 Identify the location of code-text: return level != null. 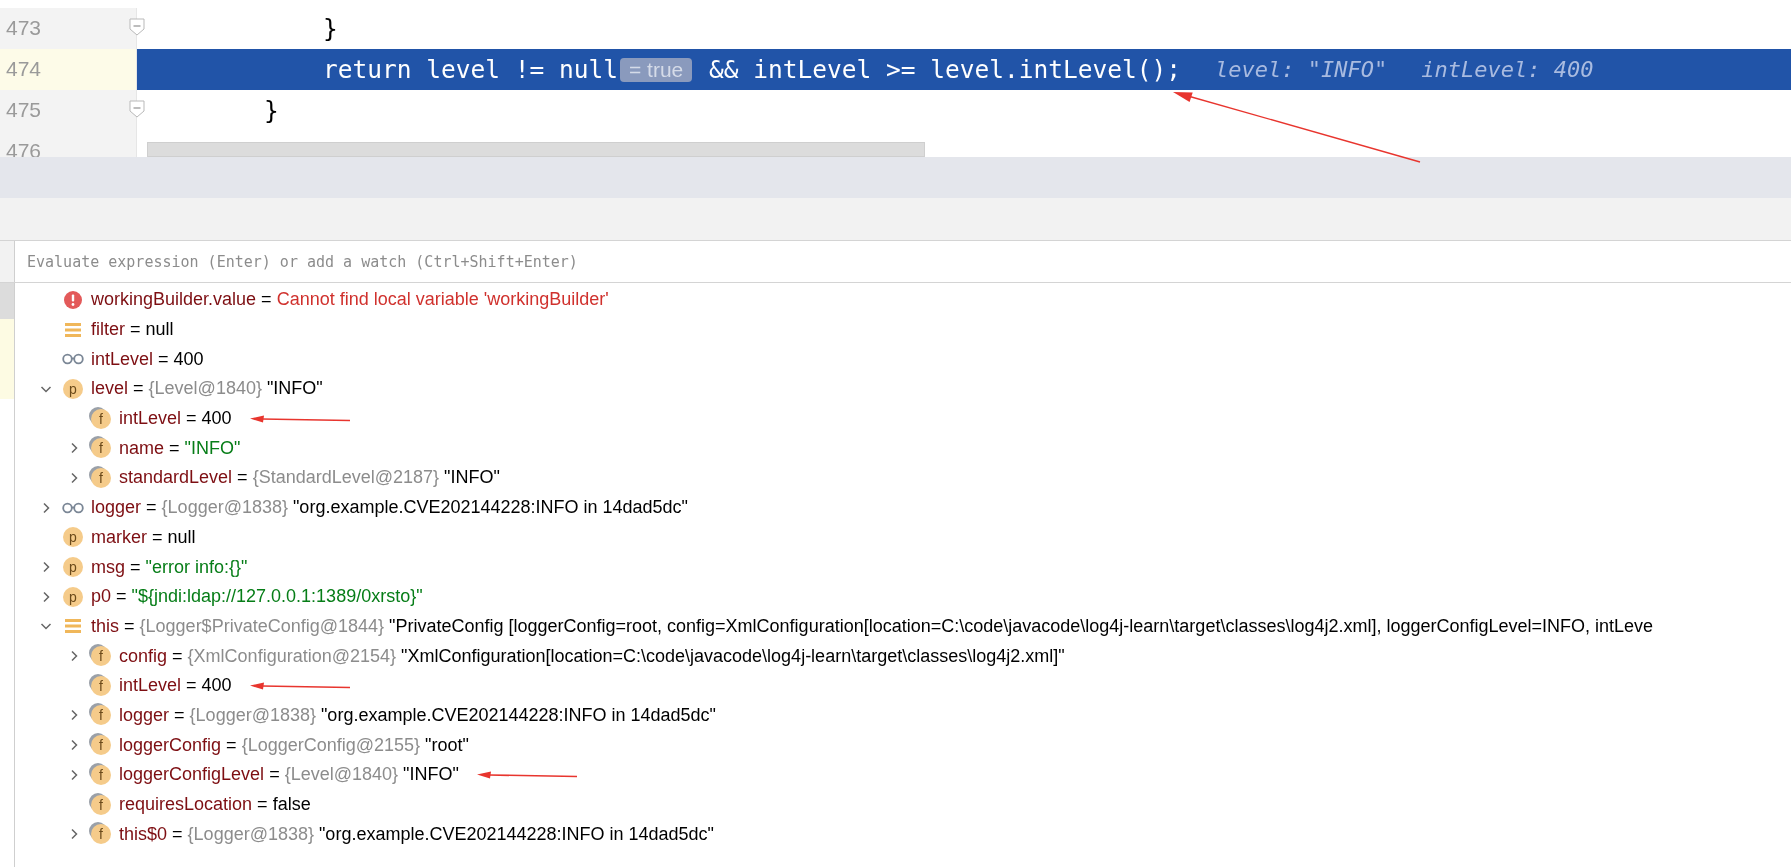
(470, 69).